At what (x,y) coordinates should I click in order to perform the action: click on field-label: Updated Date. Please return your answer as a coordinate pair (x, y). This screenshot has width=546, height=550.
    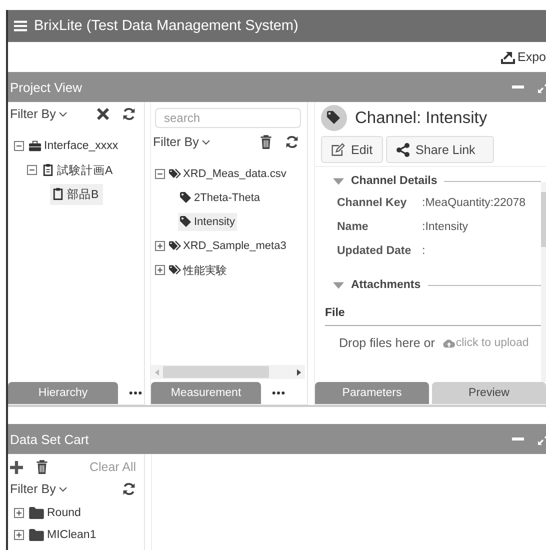
    Looking at the image, I should click on (374, 251).